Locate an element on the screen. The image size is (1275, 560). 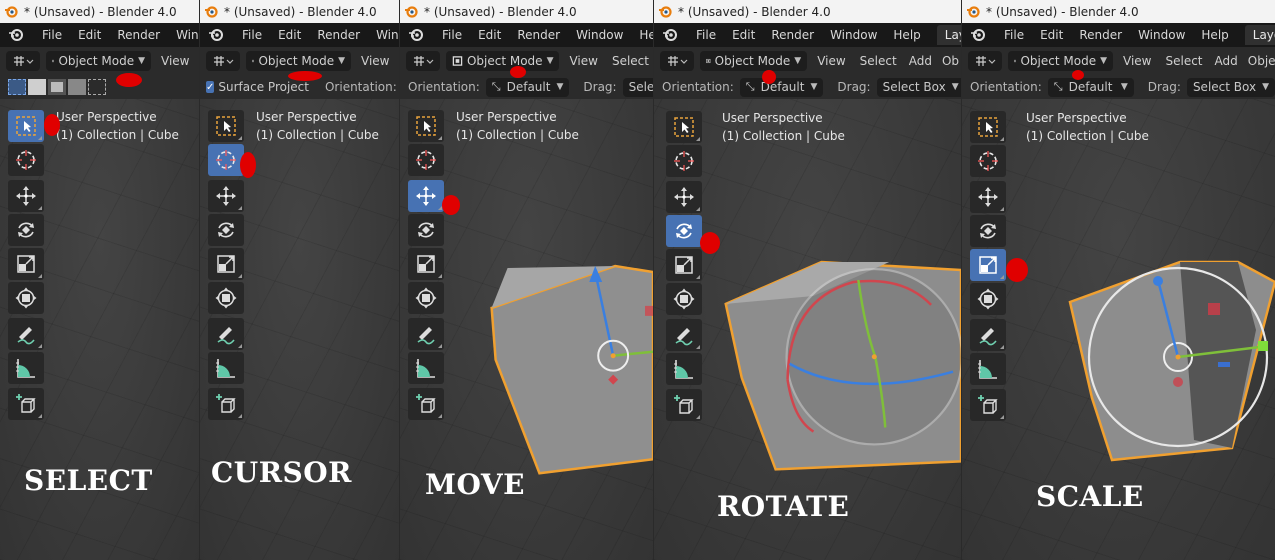
drag-dropdown: Selec is located at coordinates (637, 87).